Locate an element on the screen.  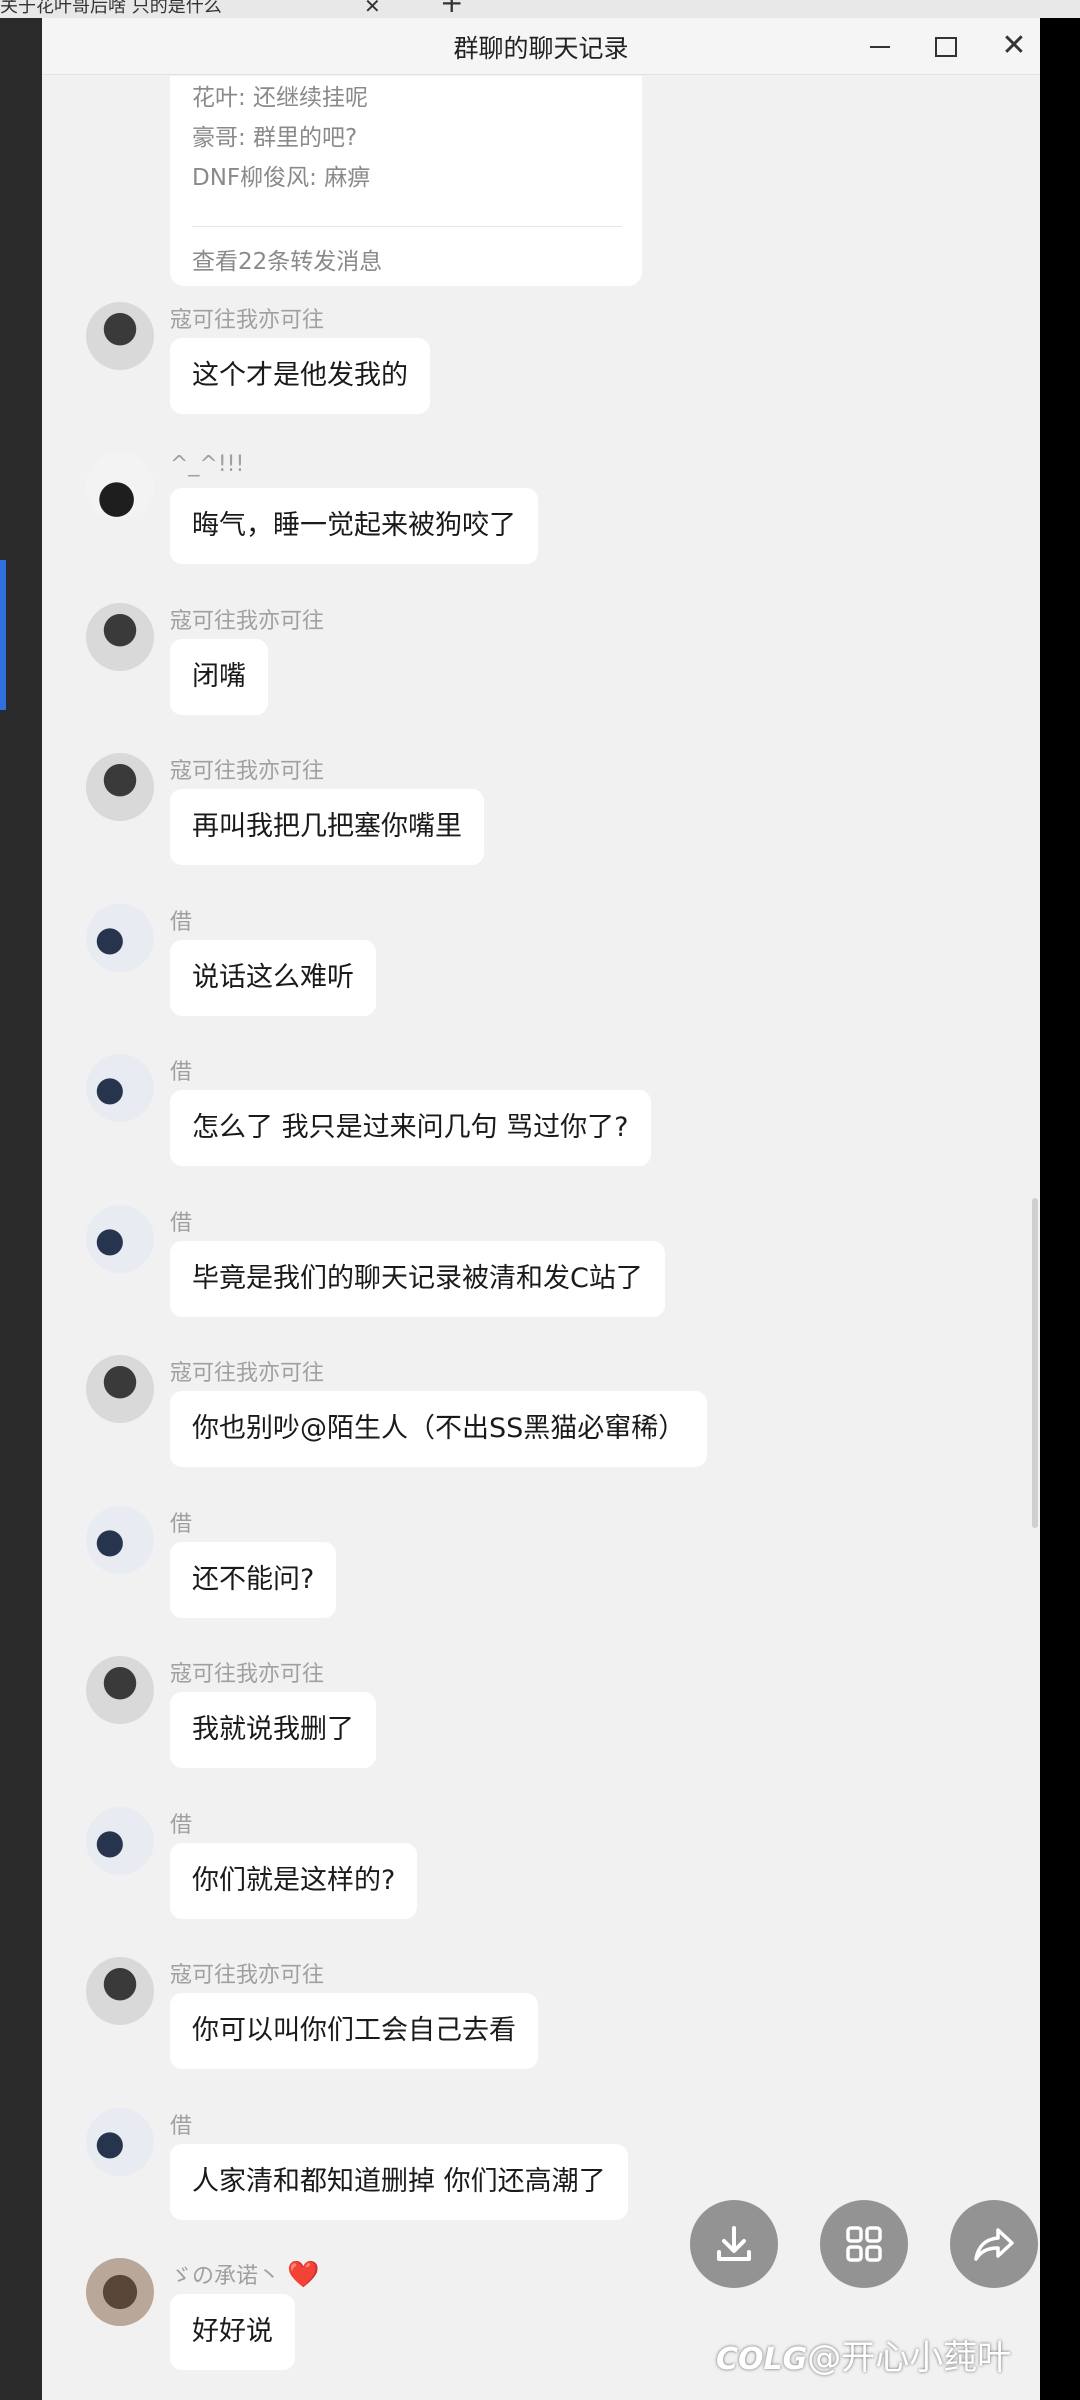
message-bubble: 说话这么难听 is located at coordinates (273, 978).